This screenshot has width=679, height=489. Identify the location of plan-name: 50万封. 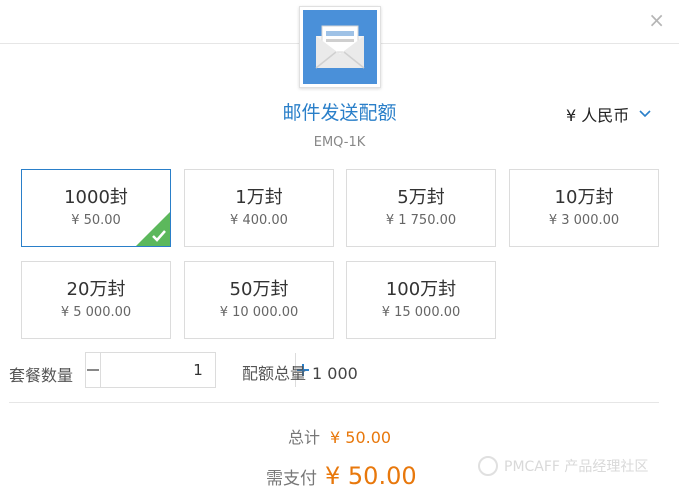
(259, 289).